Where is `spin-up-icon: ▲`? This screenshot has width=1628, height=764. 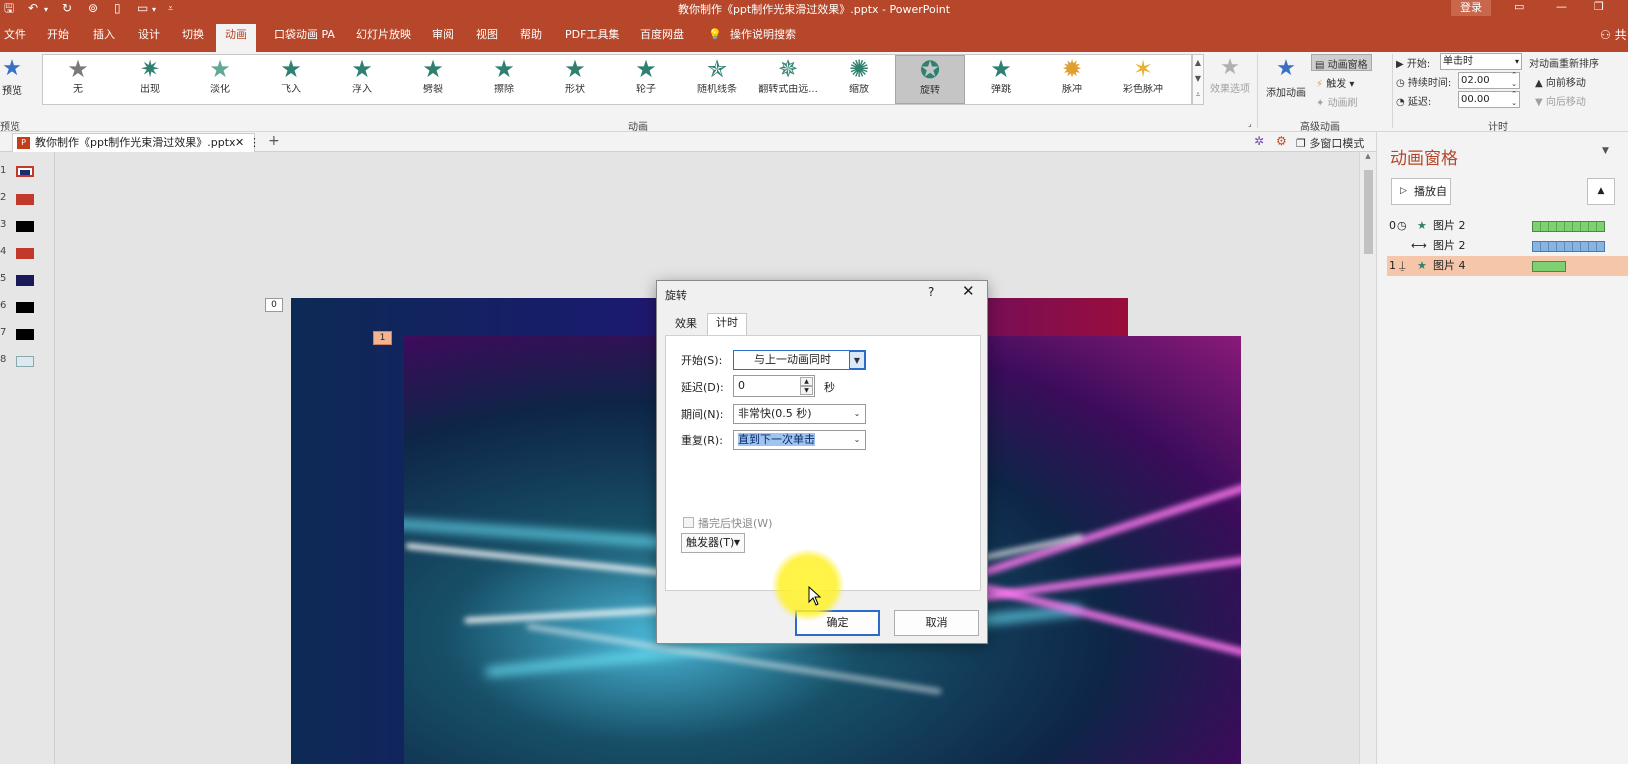
spin-up-icon: ▲ is located at coordinates (806, 381).